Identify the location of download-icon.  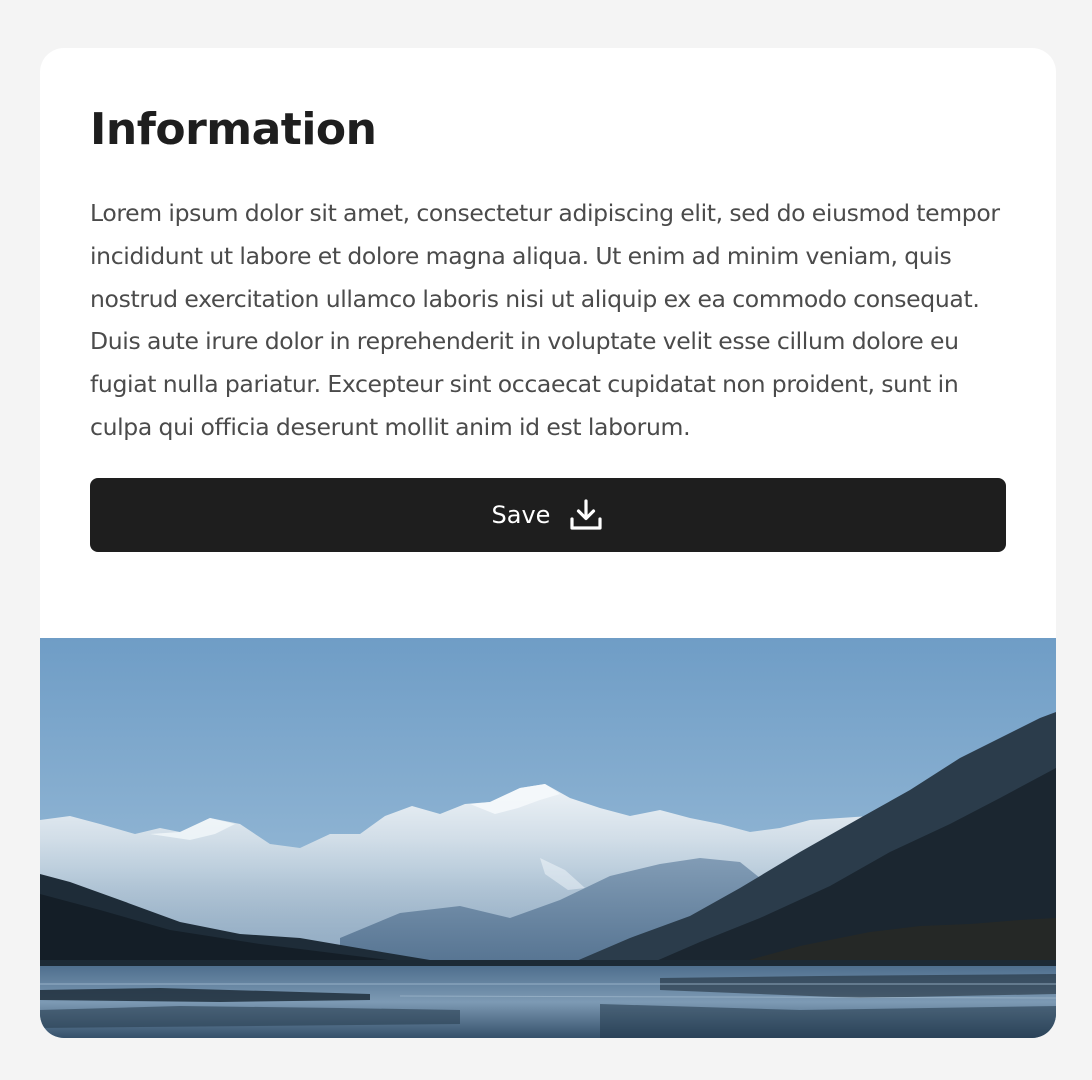
(586, 515).